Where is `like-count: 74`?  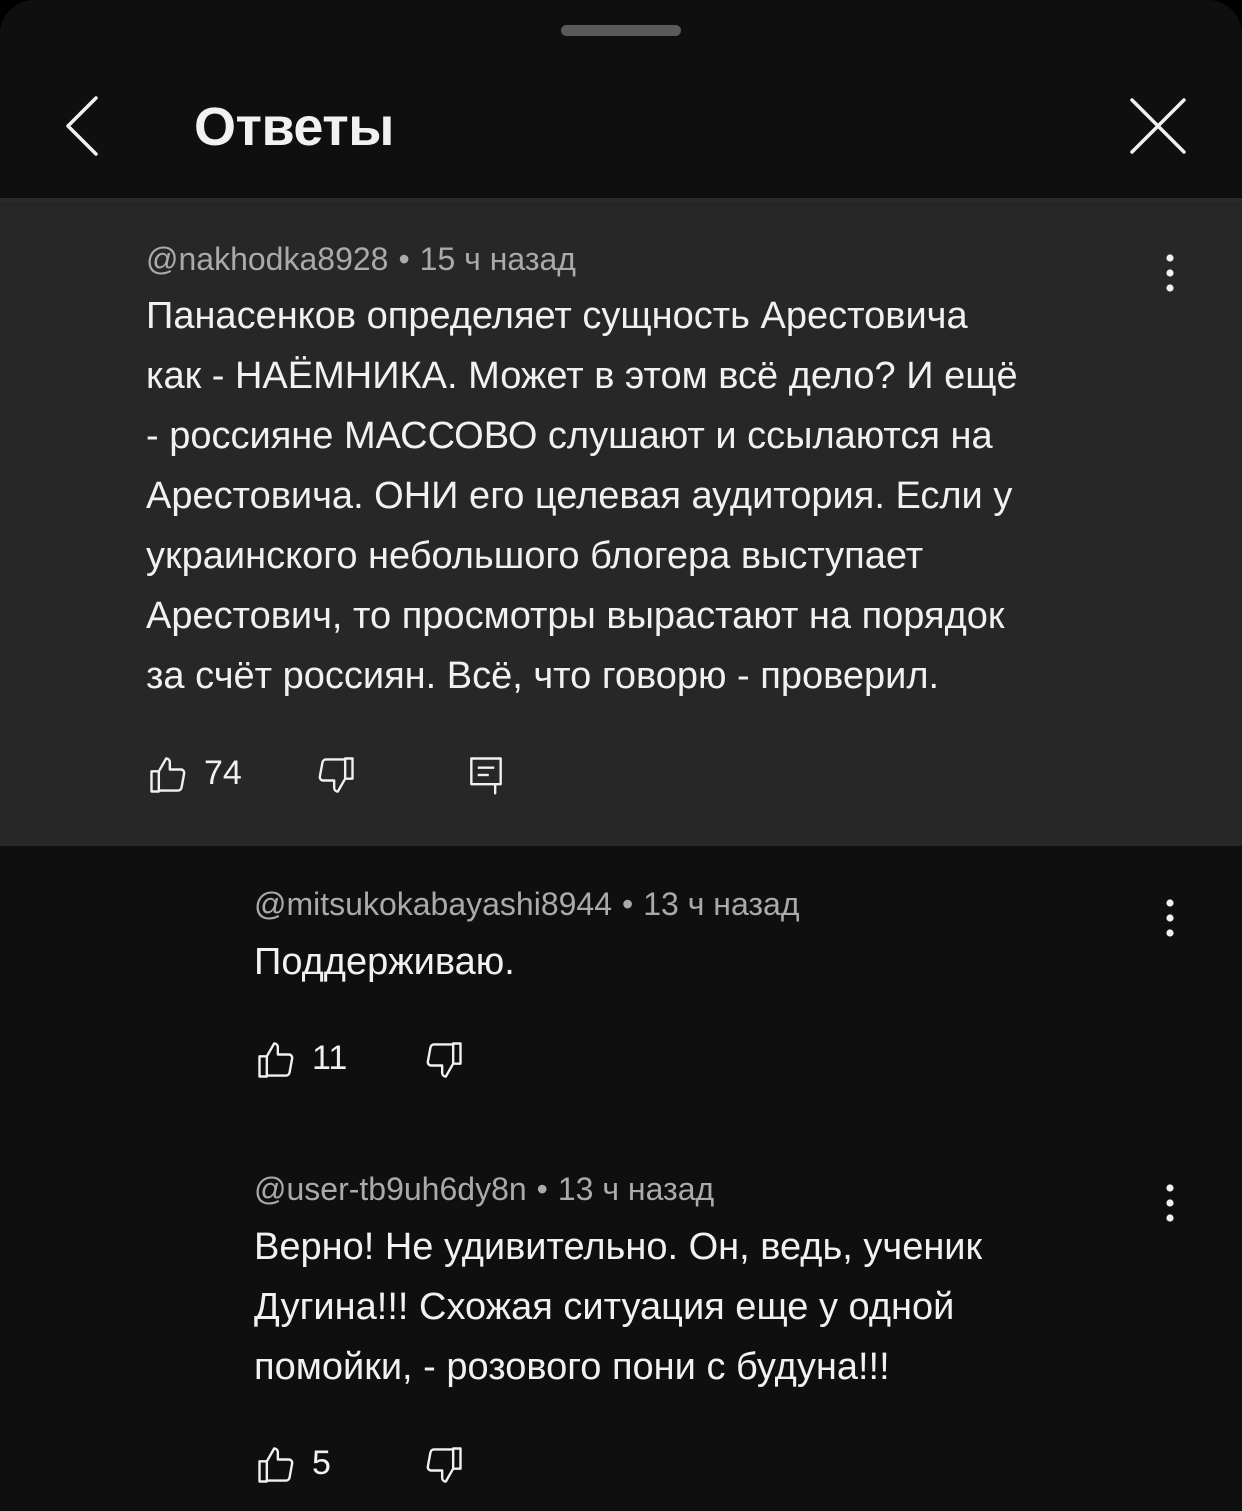
like-count: 74 is located at coordinates (223, 773).